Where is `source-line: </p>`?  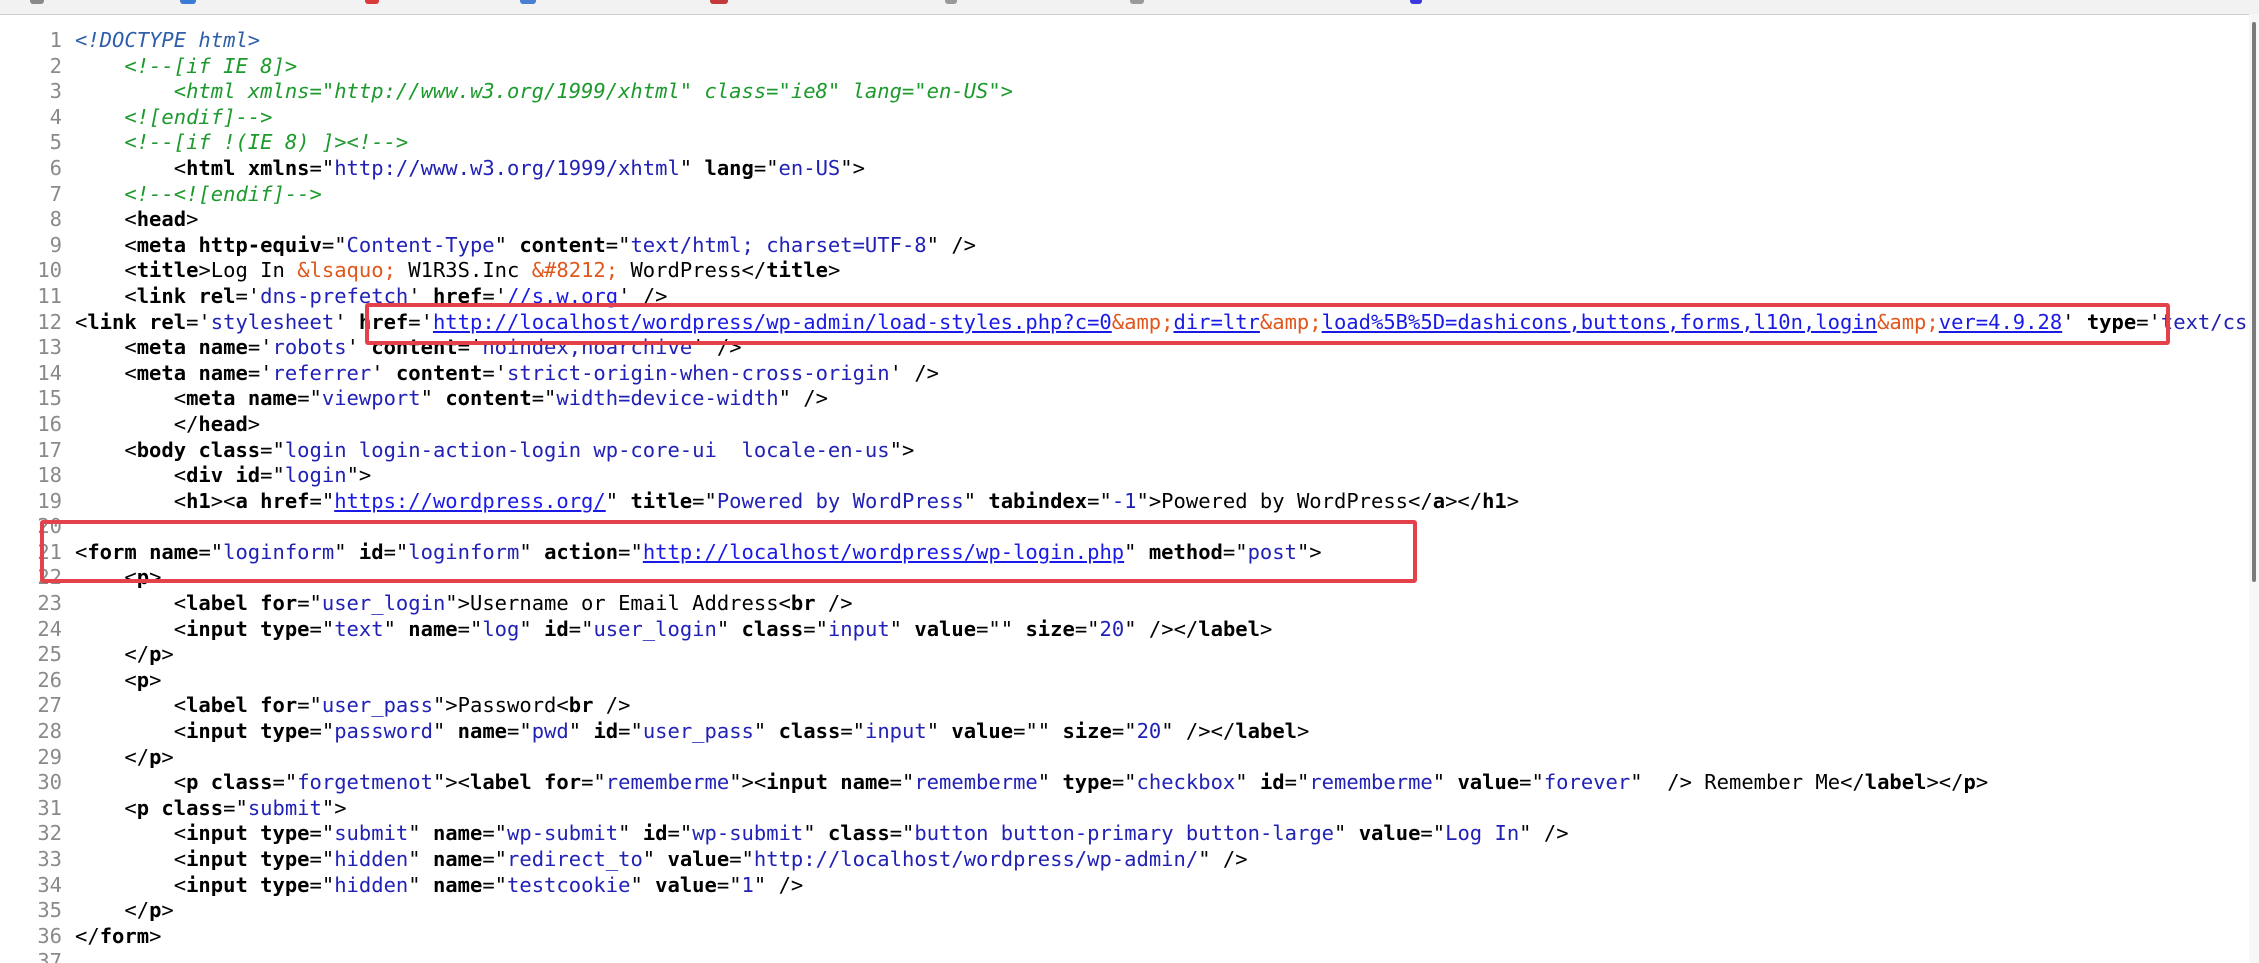
source-line: </p> is located at coordinates (1167, 911).